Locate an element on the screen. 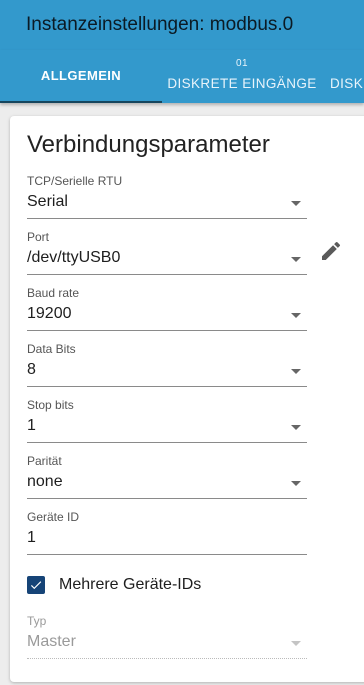 Image resolution: width=364 pixels, height=685 pixels. field-value: 8 is located at coordinates (167, 373).